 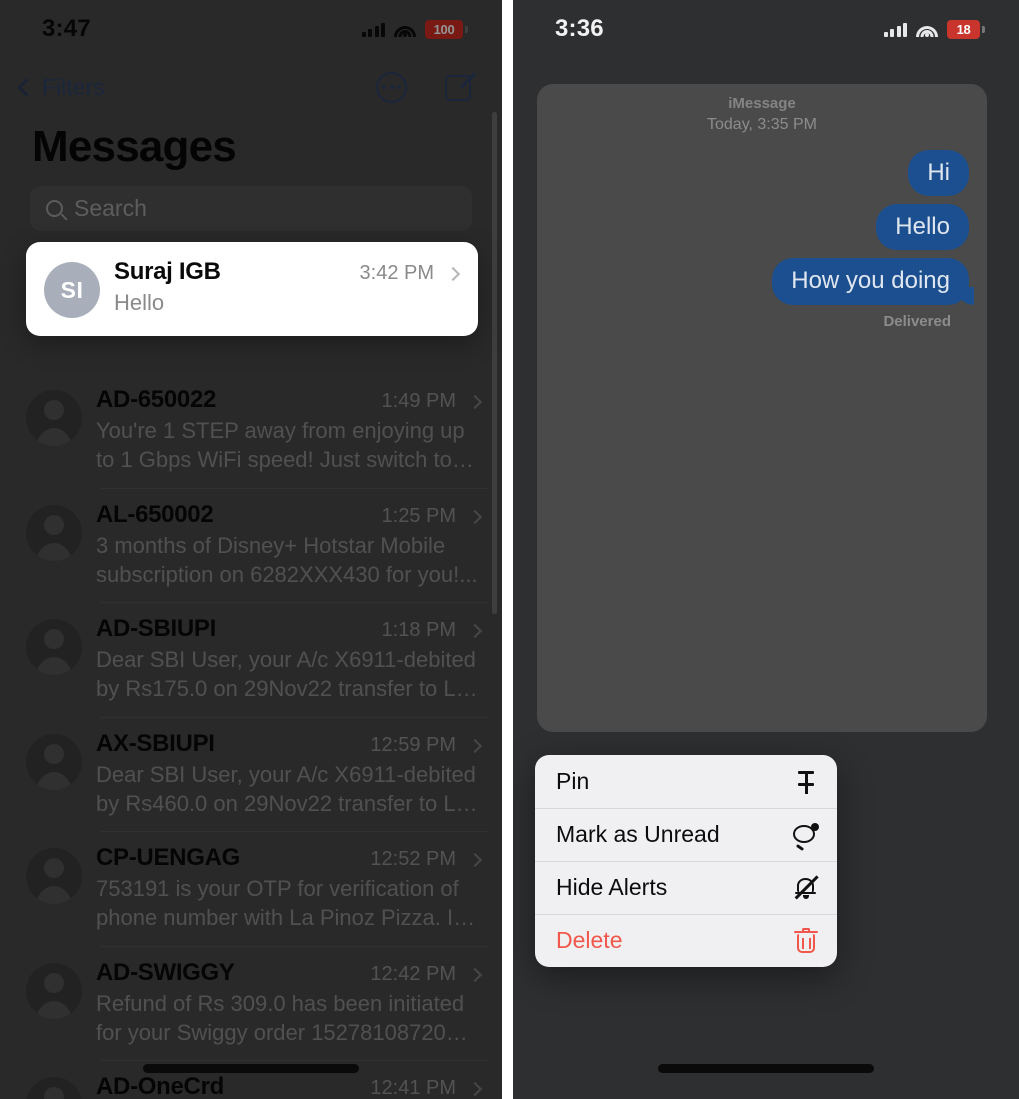 I want to click on avatar-initials: SI, so click(x=72, y=289).